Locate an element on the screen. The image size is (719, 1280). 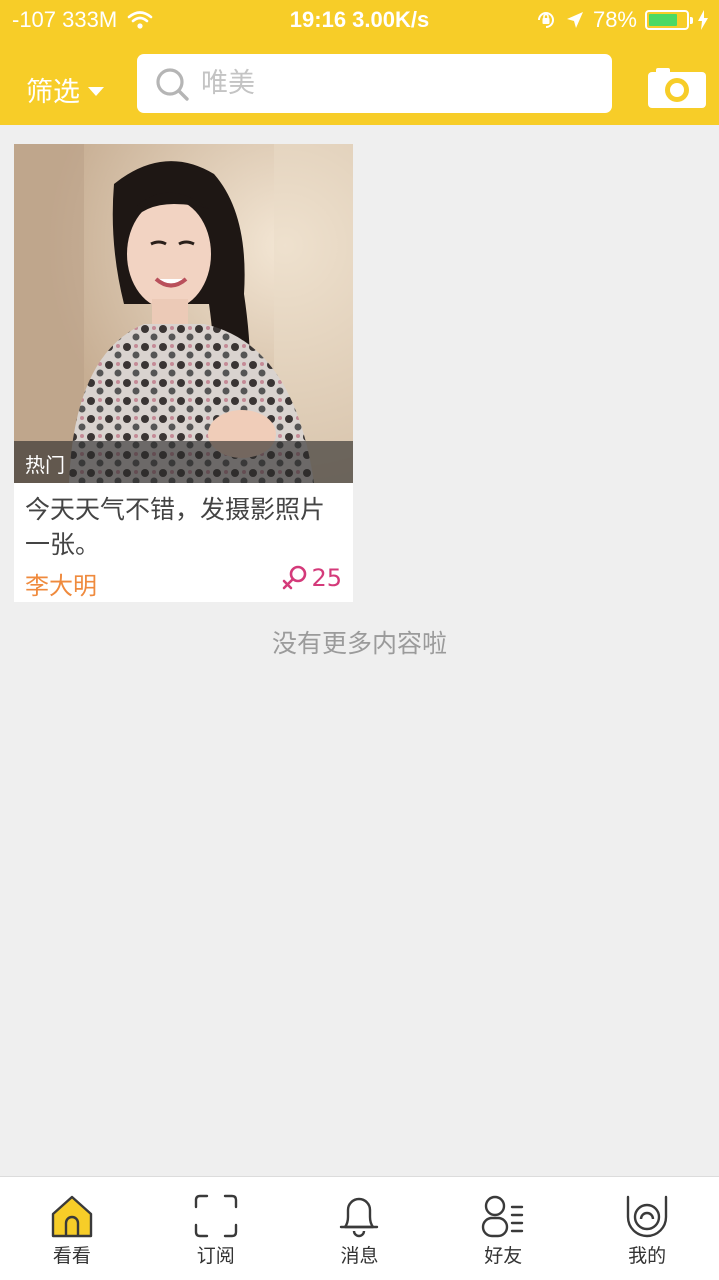
tab-label: 订阅 is located at coordinates (215, 1256).